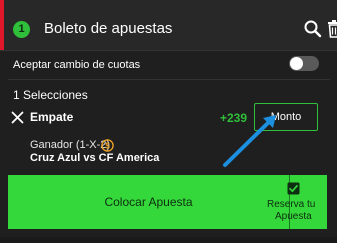  Describe the element at coordinates (296, 63) in the screenshot. I see `toggle-knob` at that location.